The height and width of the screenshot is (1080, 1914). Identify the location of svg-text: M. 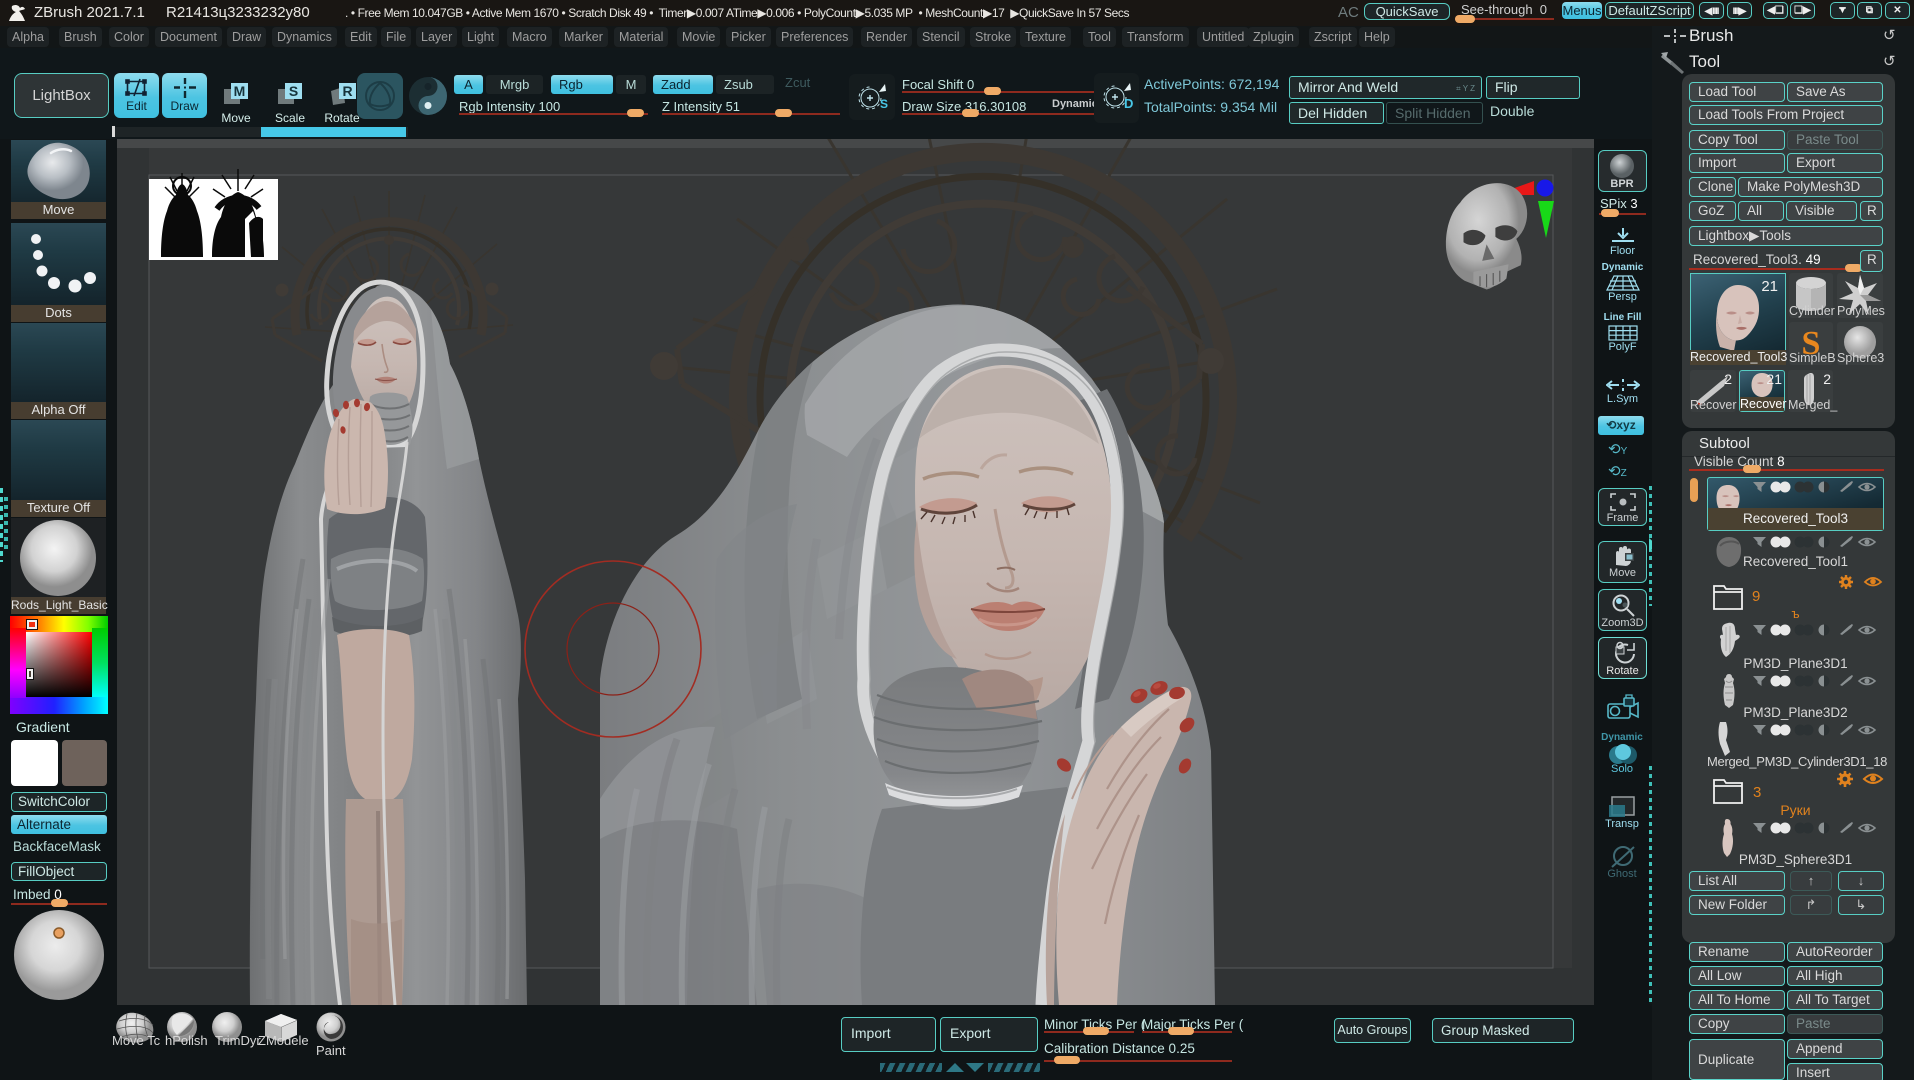
(240, 91).